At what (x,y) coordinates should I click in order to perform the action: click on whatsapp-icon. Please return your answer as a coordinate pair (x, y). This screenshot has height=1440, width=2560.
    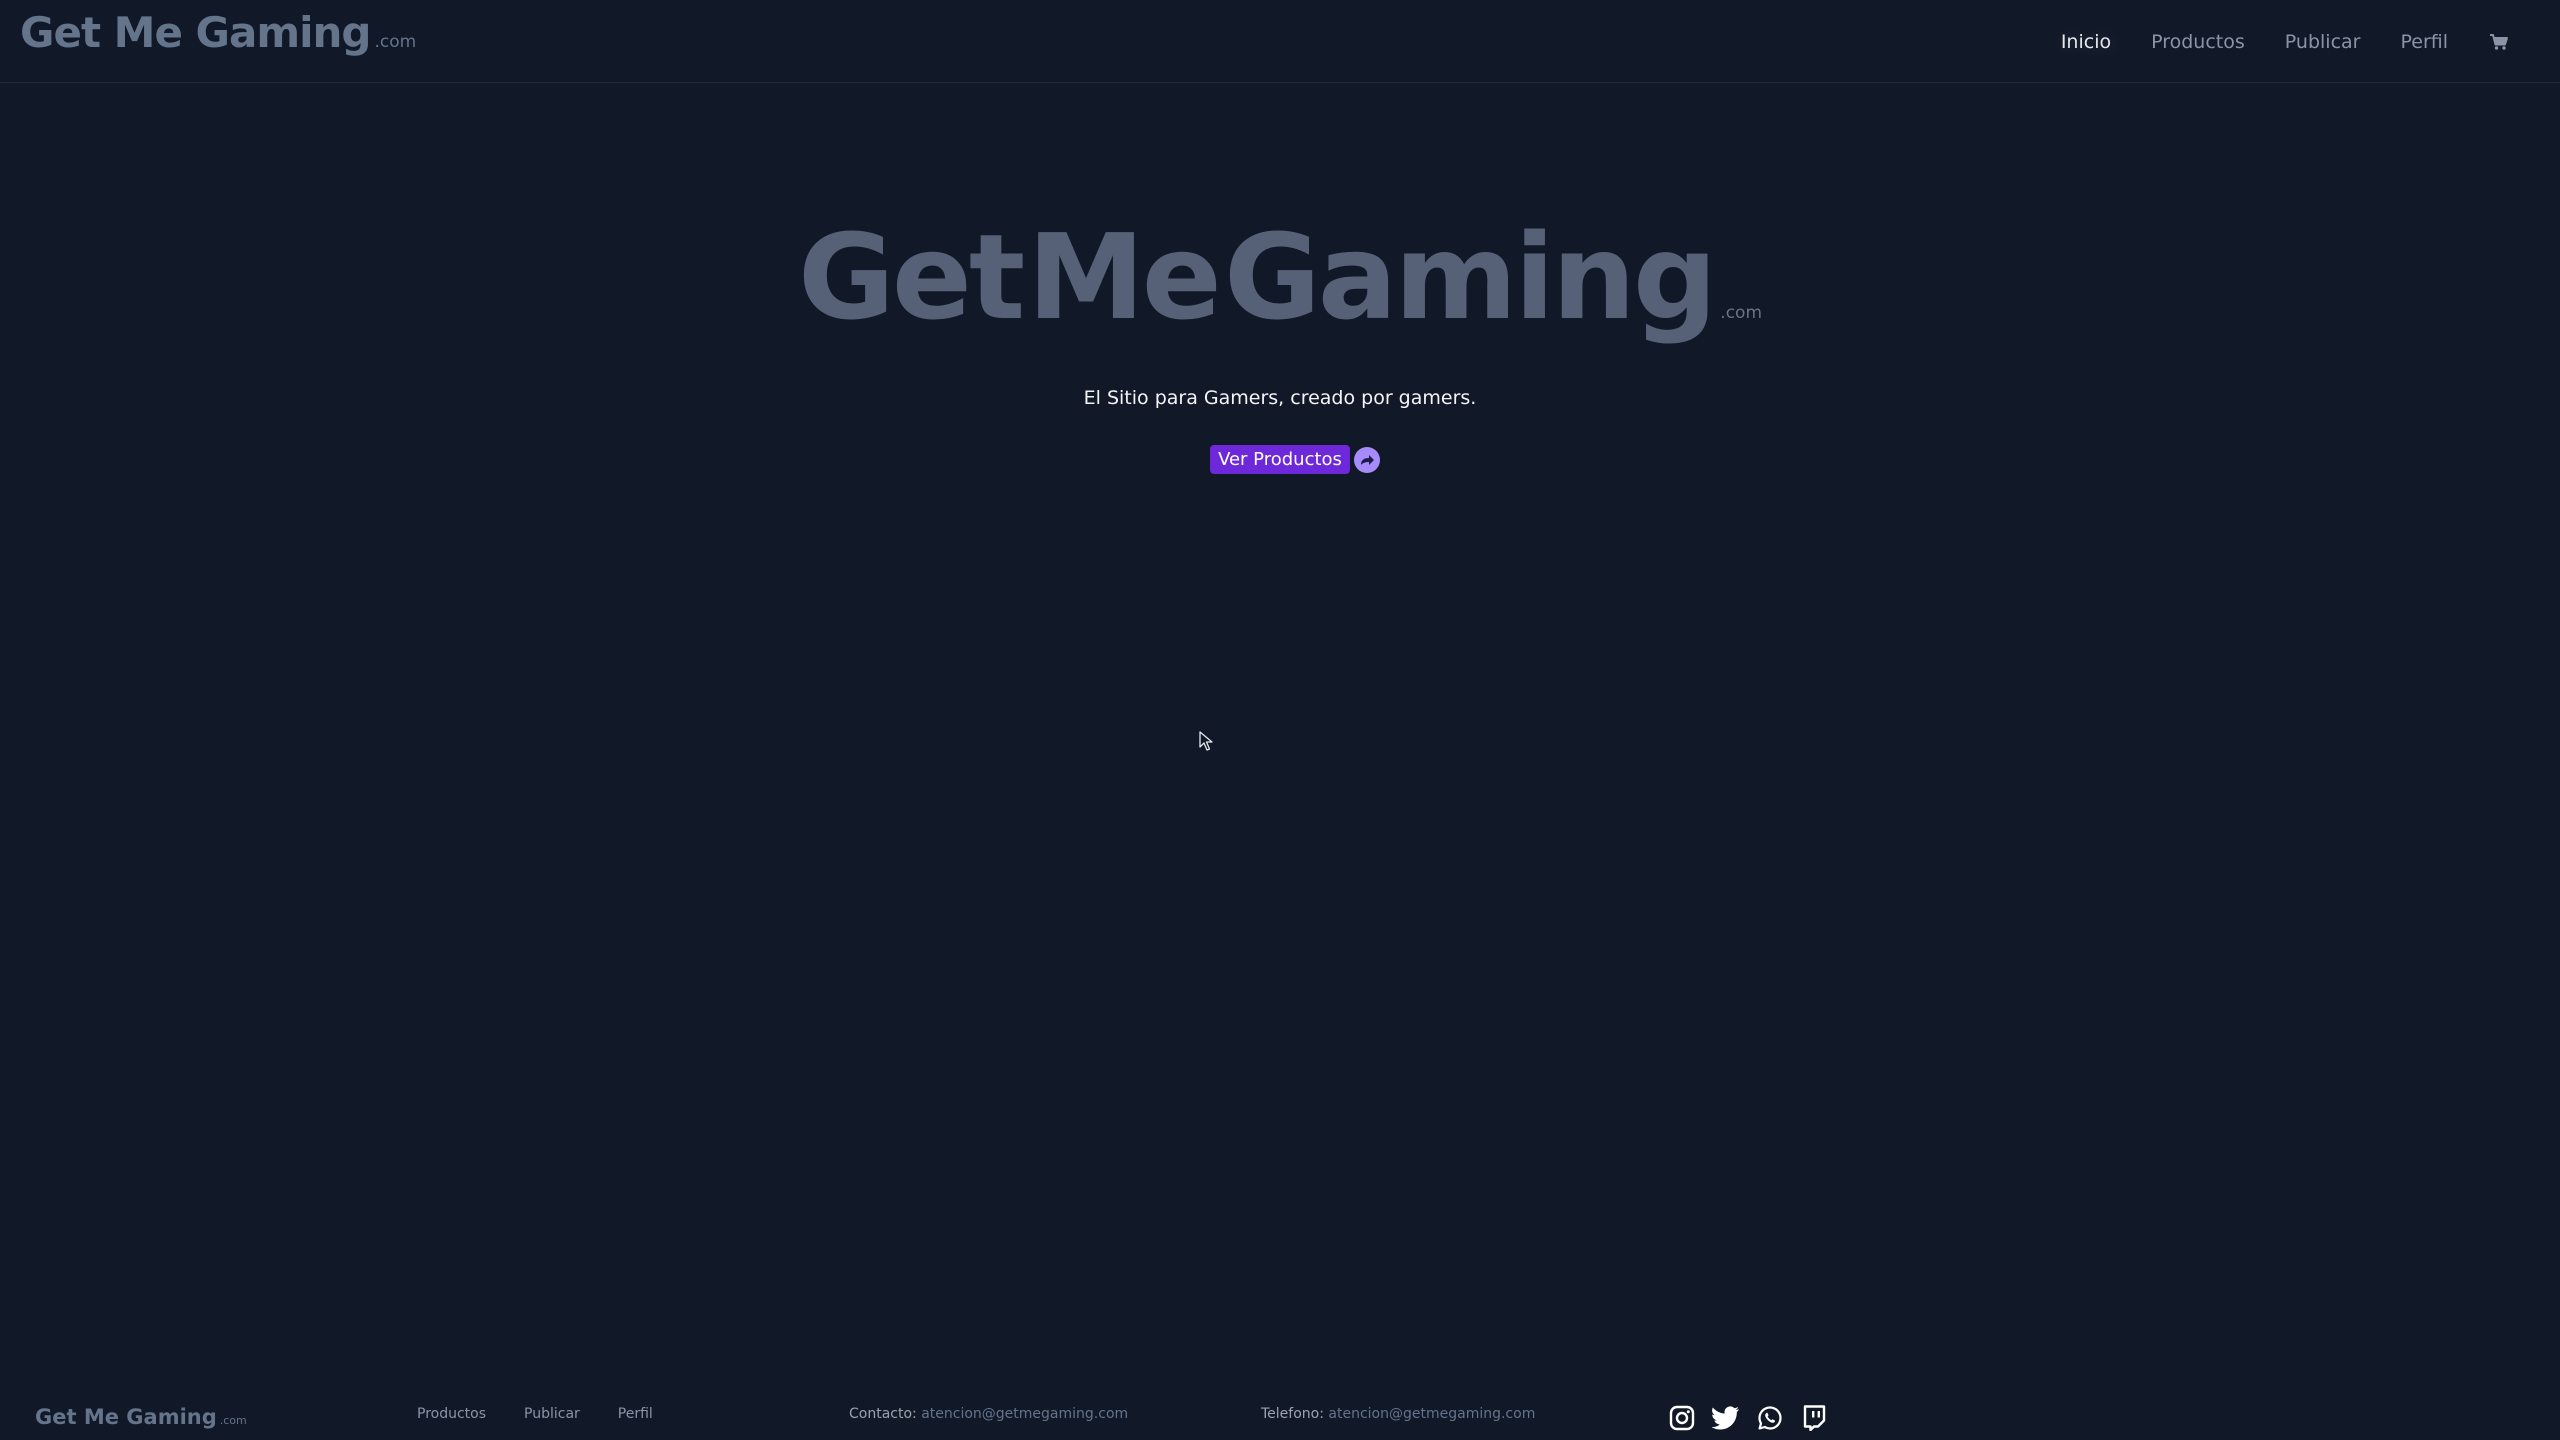
    Looking at the image, I should click on (1770, 1418).